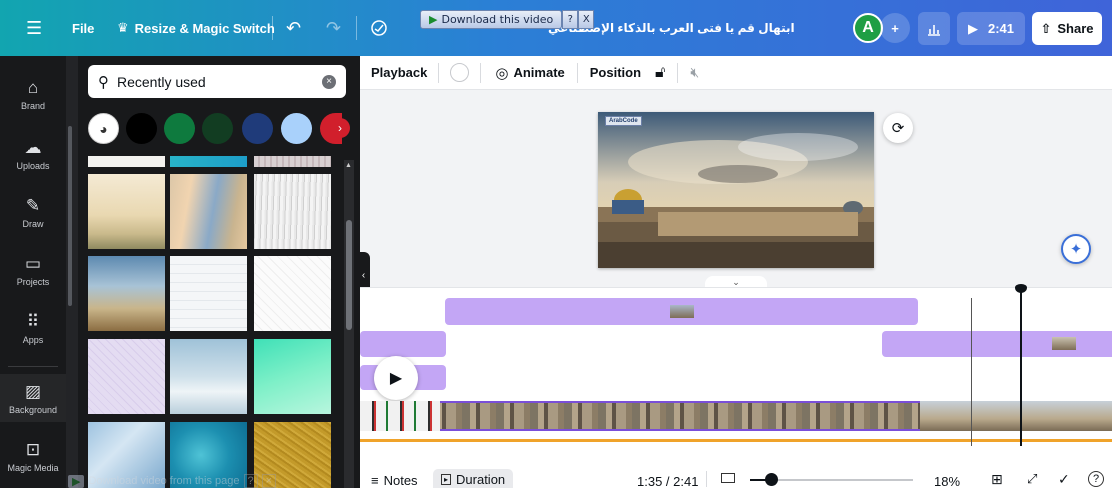 This screenshot has height=488, width=1112. I want to click on animate-button: Animate, so click(538, 72).